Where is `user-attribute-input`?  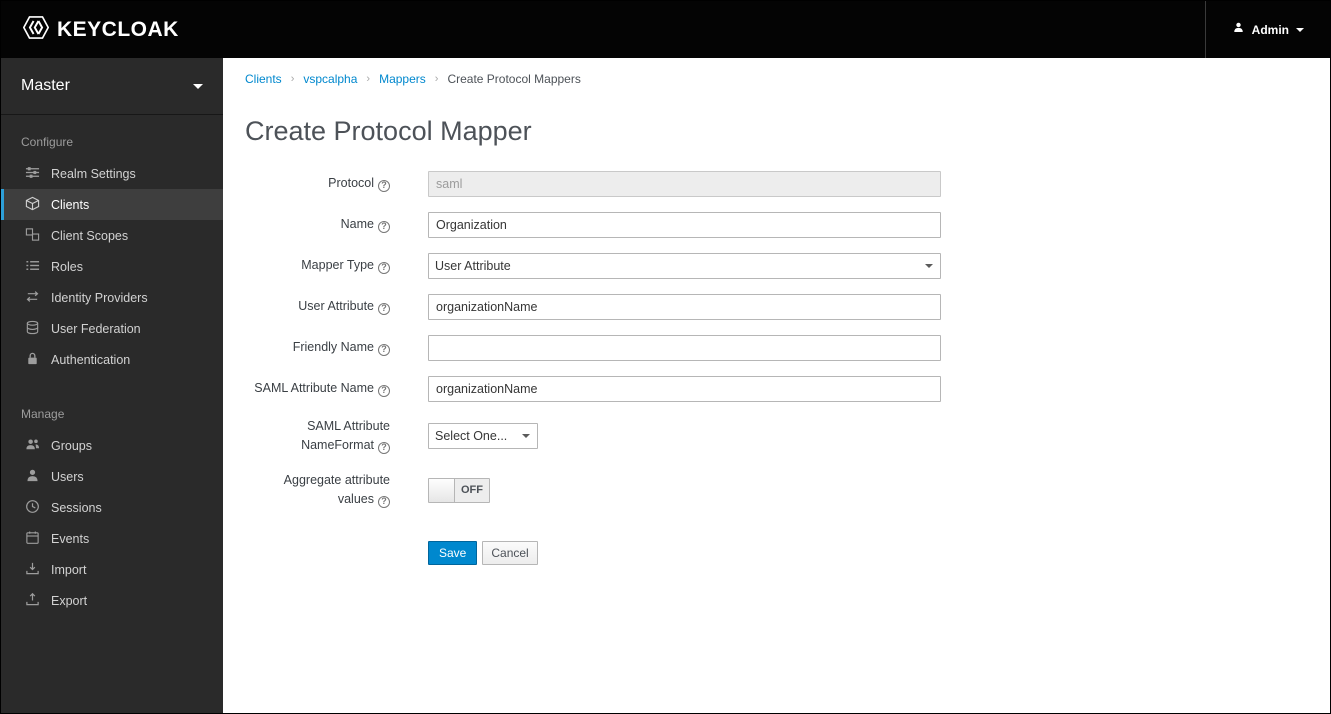 user-attribute-input is located at coordinates (684, 307).